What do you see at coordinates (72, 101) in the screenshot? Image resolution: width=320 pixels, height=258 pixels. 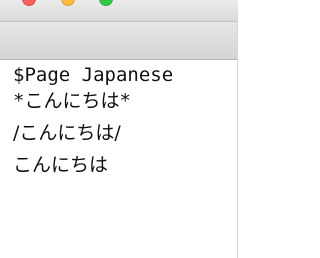 I see `bold-text-line: *こんにちは*` at bounding box center [72, 101].